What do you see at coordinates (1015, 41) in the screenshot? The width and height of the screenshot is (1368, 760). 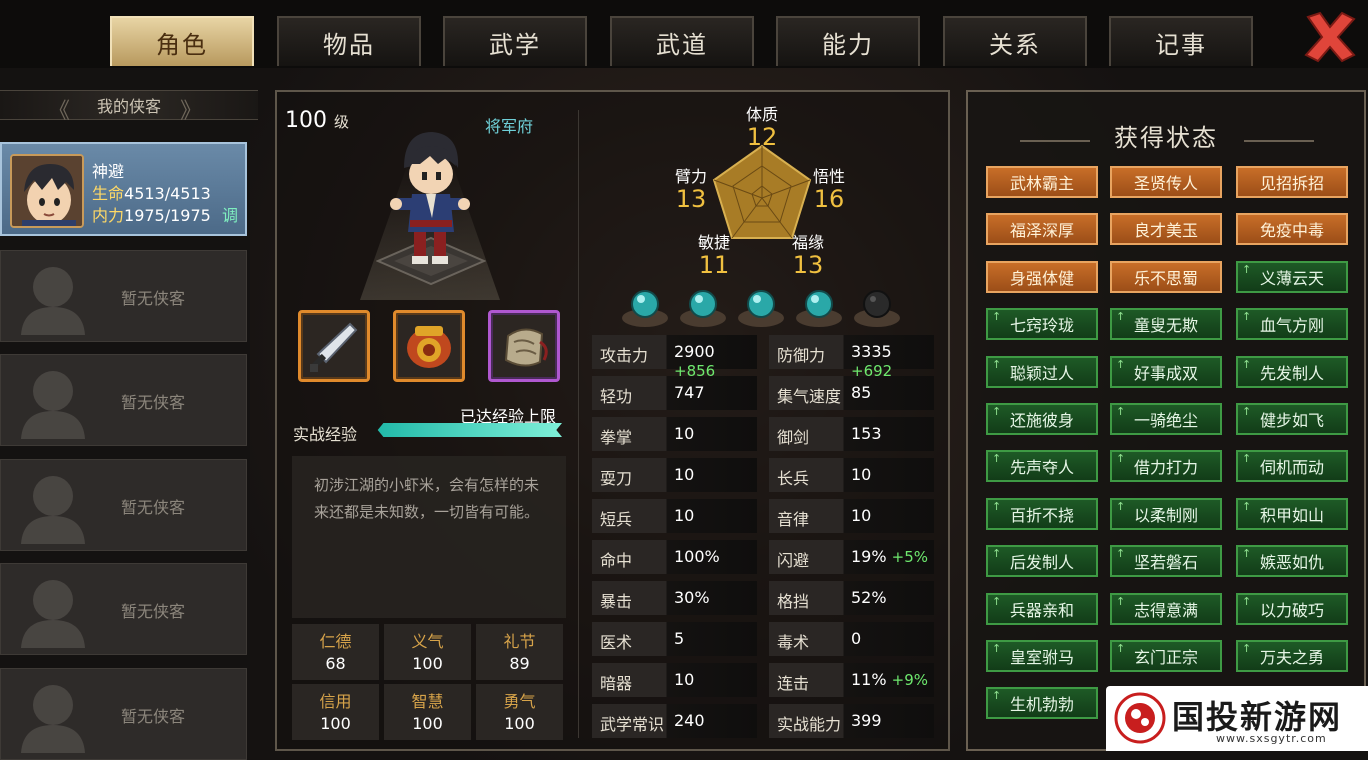 I see `tab-relations: 关系` at bounding box center [1015, 41].